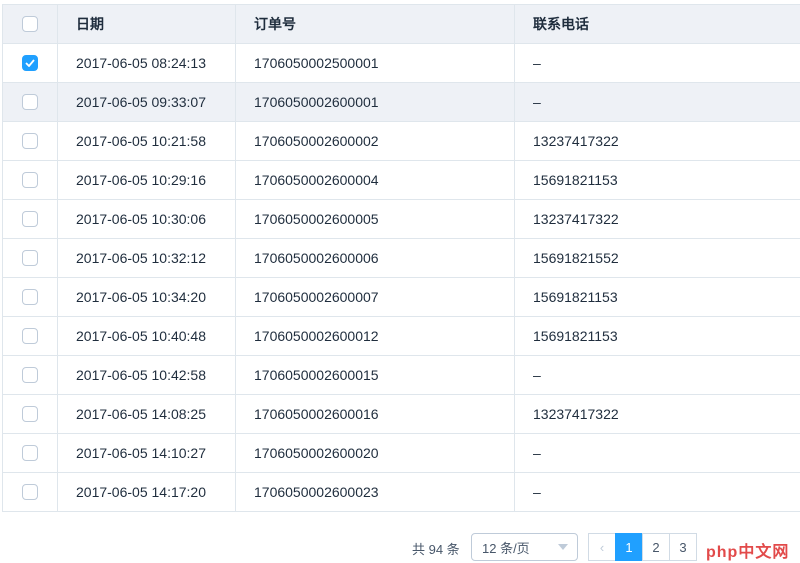 The height and width of the screenshot is (563, 800). I want to click on cell-date: 2017-06-05 10:29:16, so click(147, 180).